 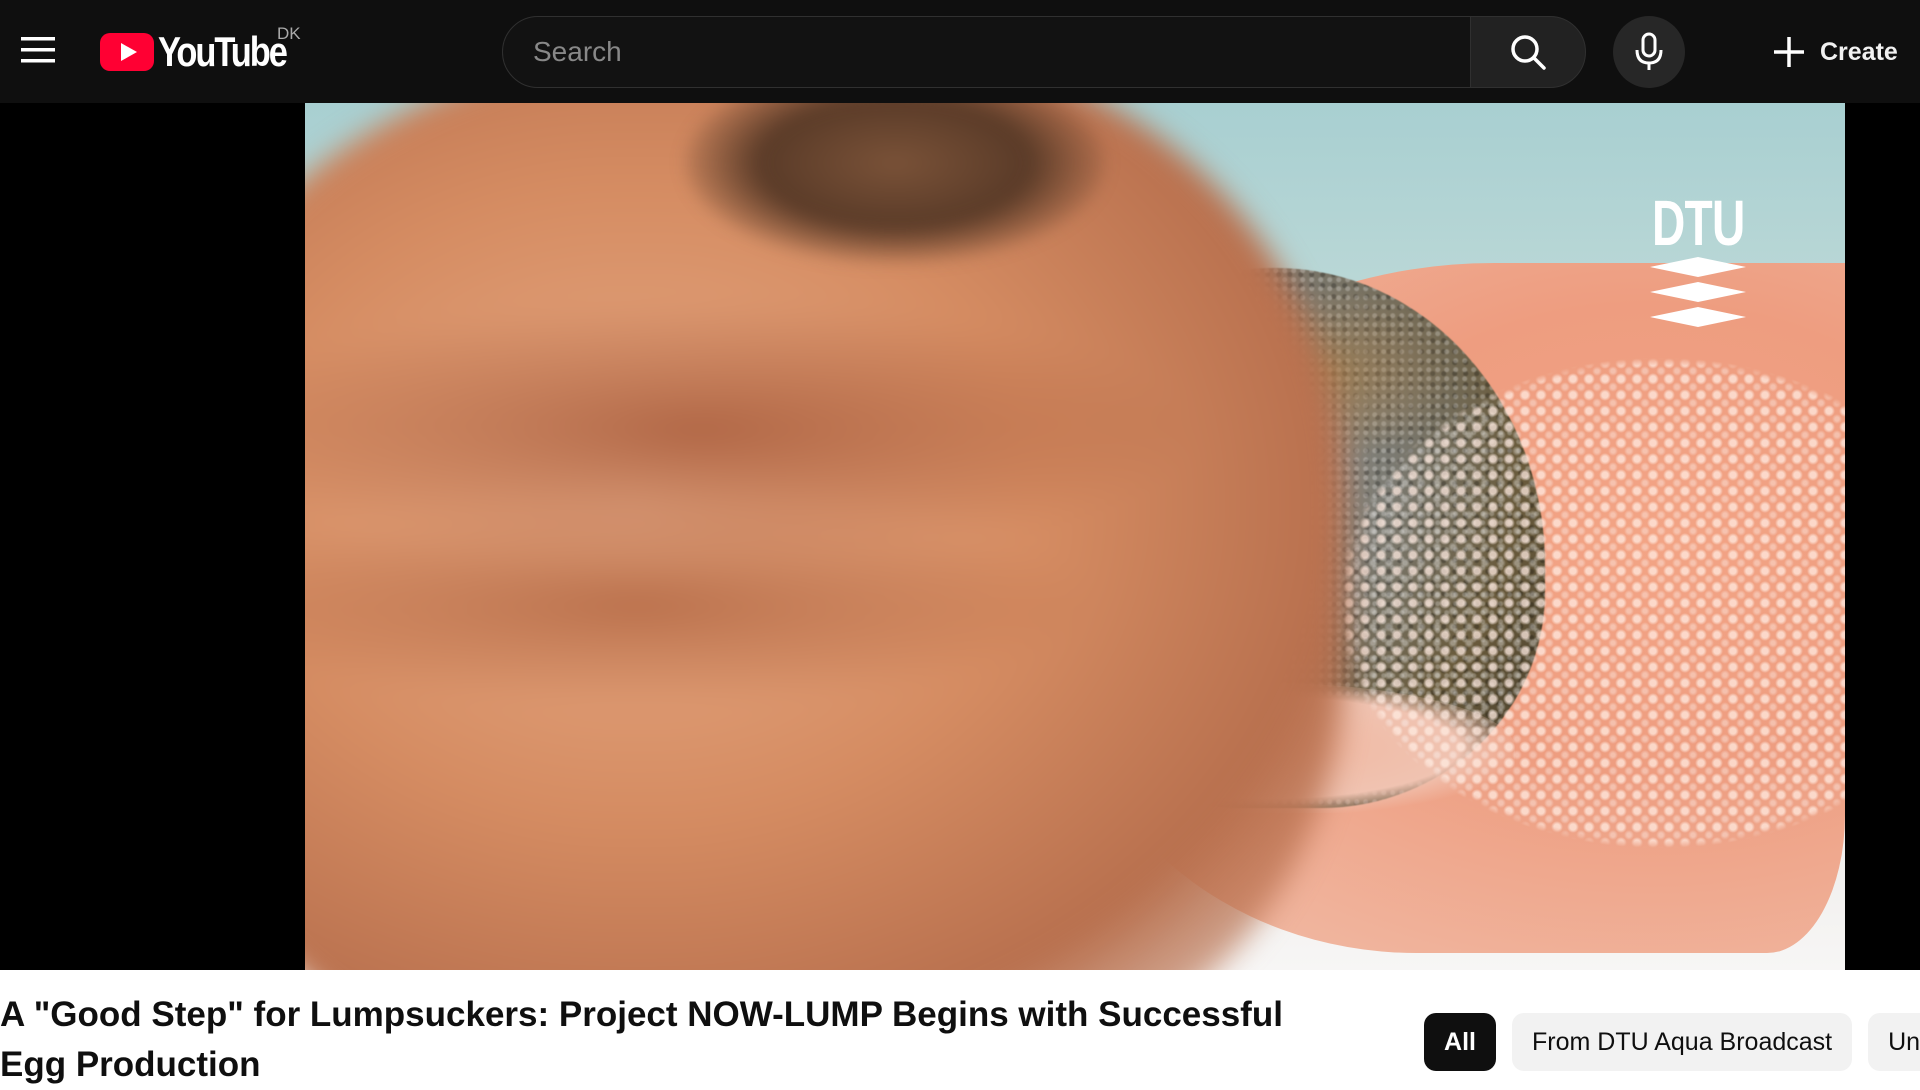 I want to click on masthead: YouTube DK Create, so click(x=960, y=51).